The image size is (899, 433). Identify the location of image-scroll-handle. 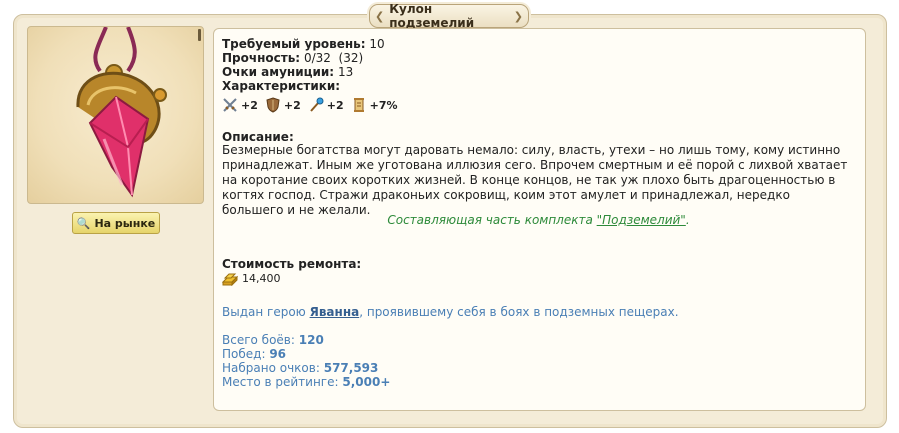
(199, 35).